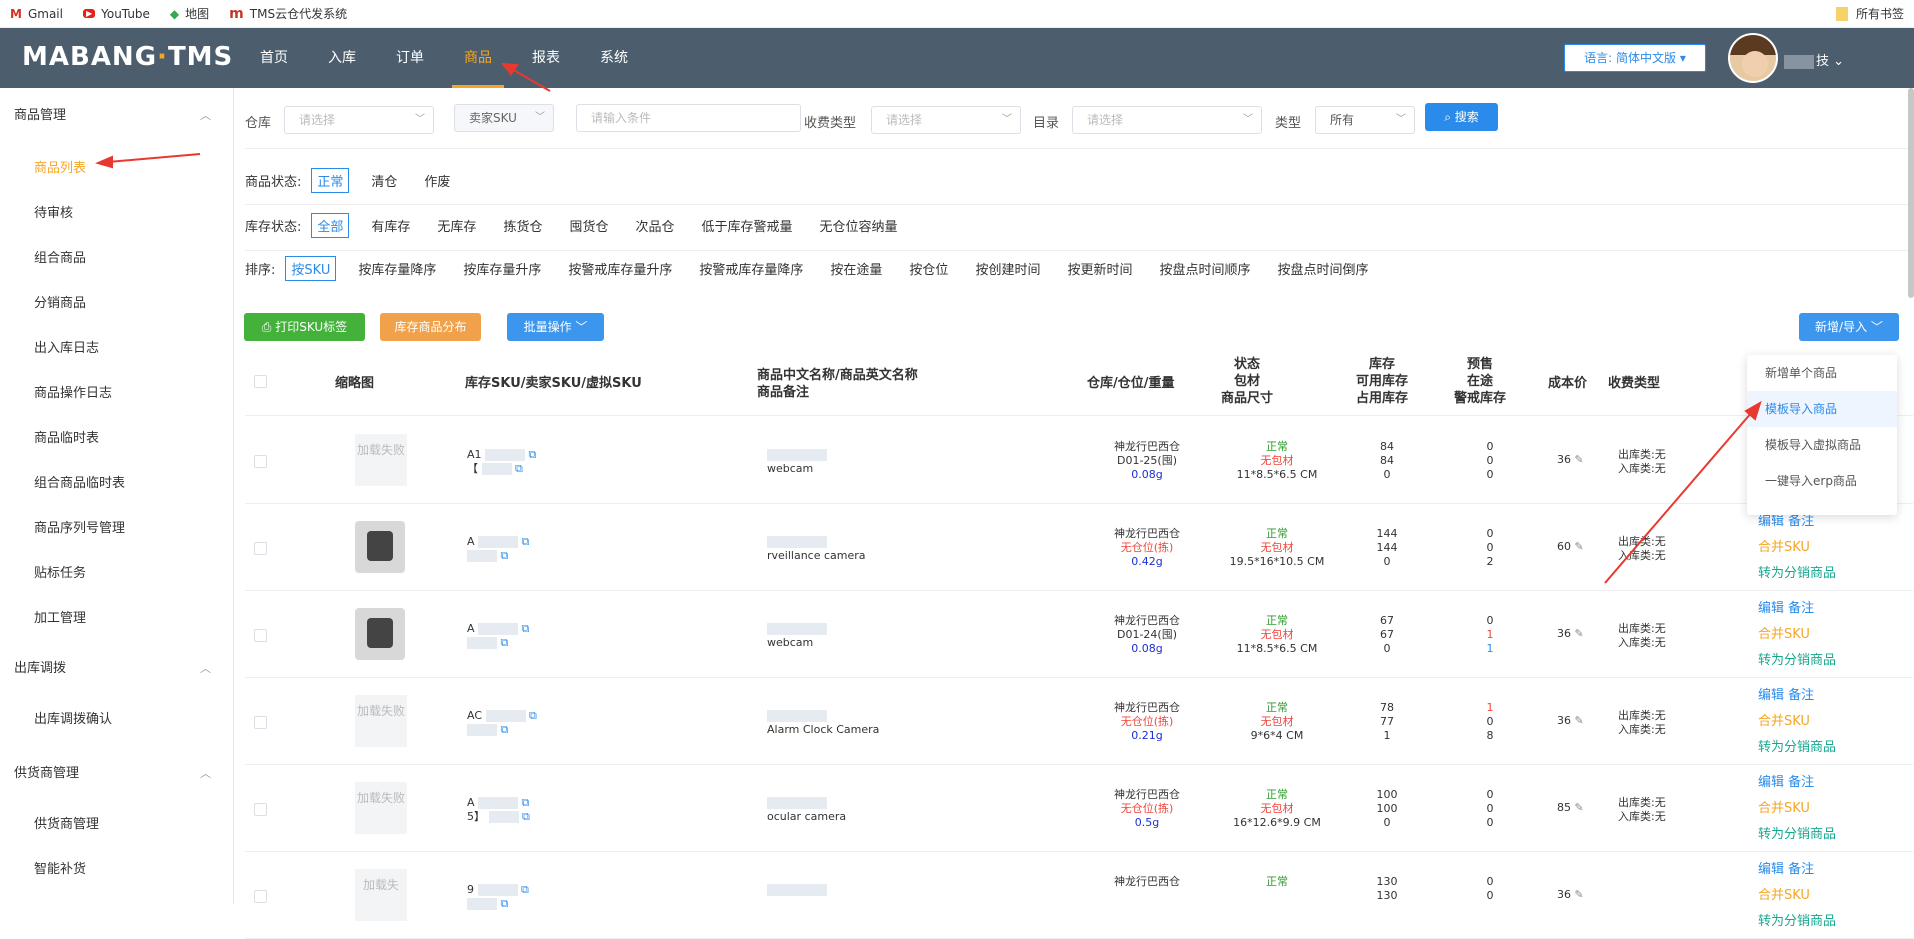  Describe the element at coordinates (384, 180) in the screenshot. I see `status-clearance: 清仓` at that location.